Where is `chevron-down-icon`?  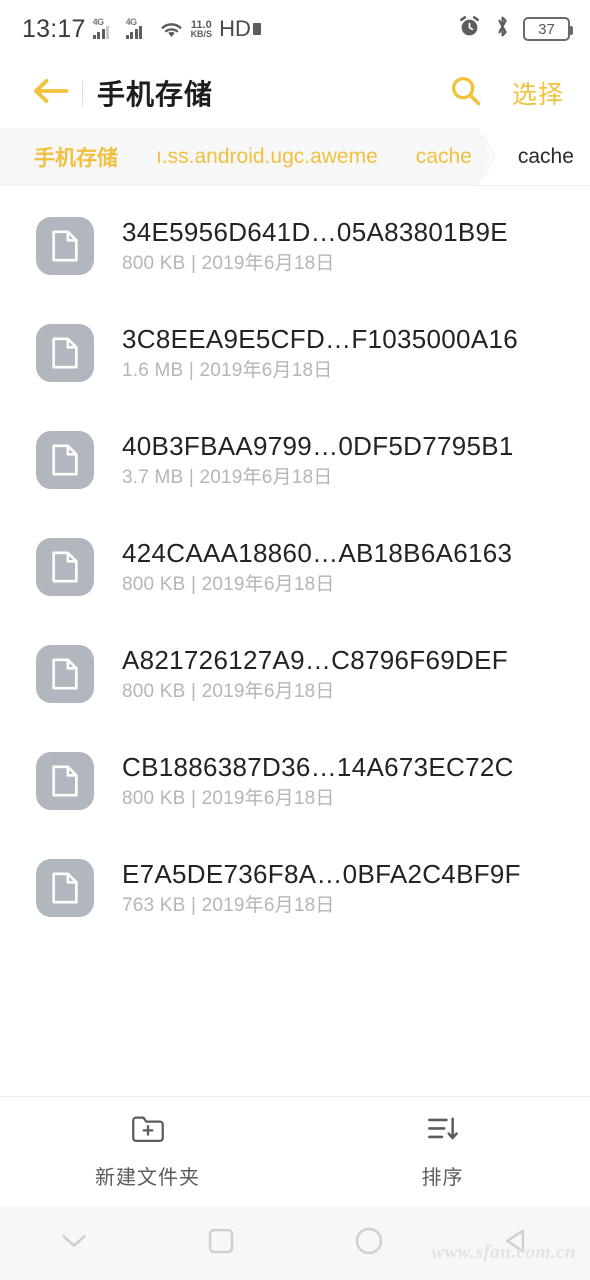 chevron-down-icon is located at coordinates (74, 1243).